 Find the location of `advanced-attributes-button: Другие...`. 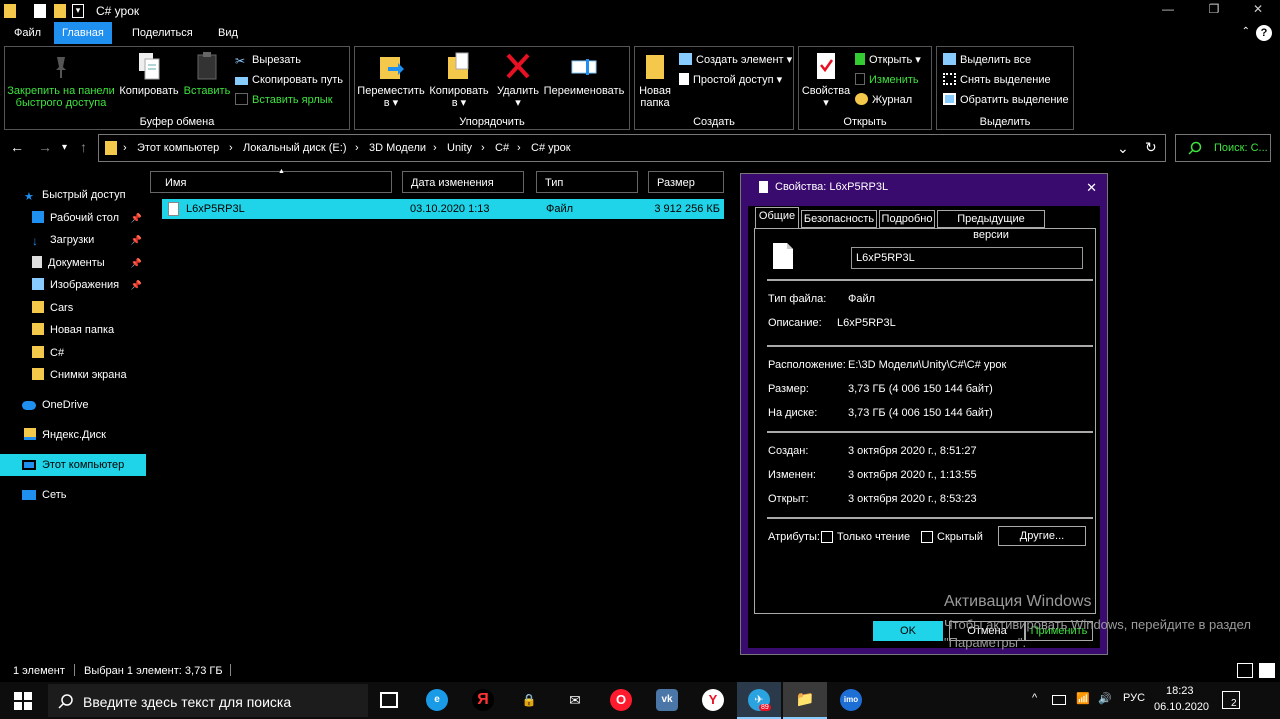

advanced-attributes-button: Другие... is located at coordinates (1042, 536).